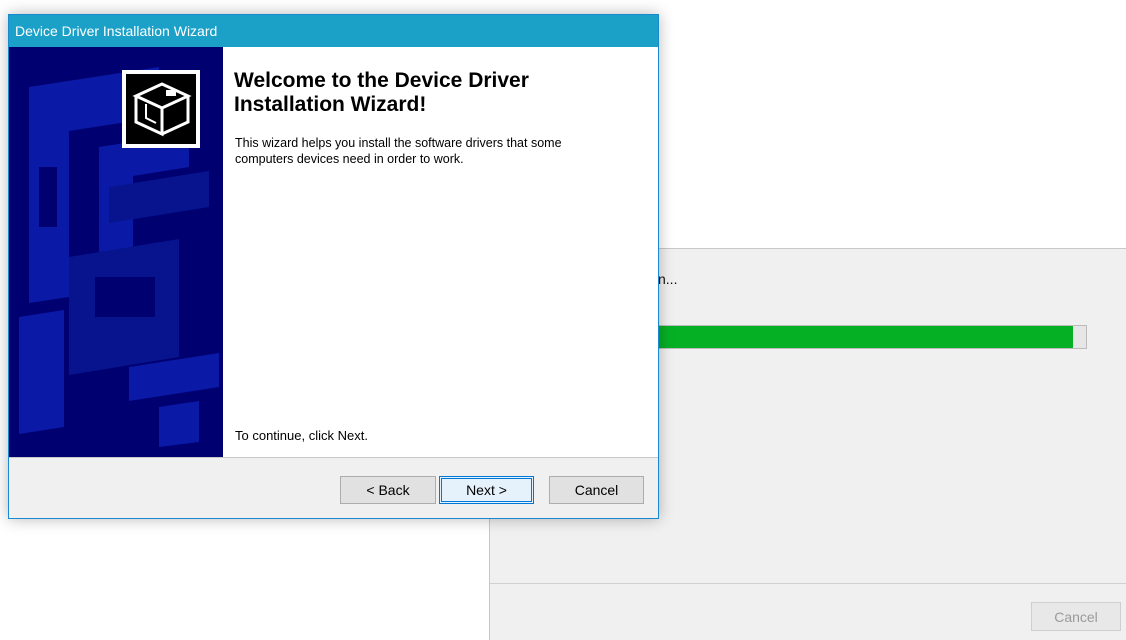  I want to click on next-button: Next >, so click(486, 490).